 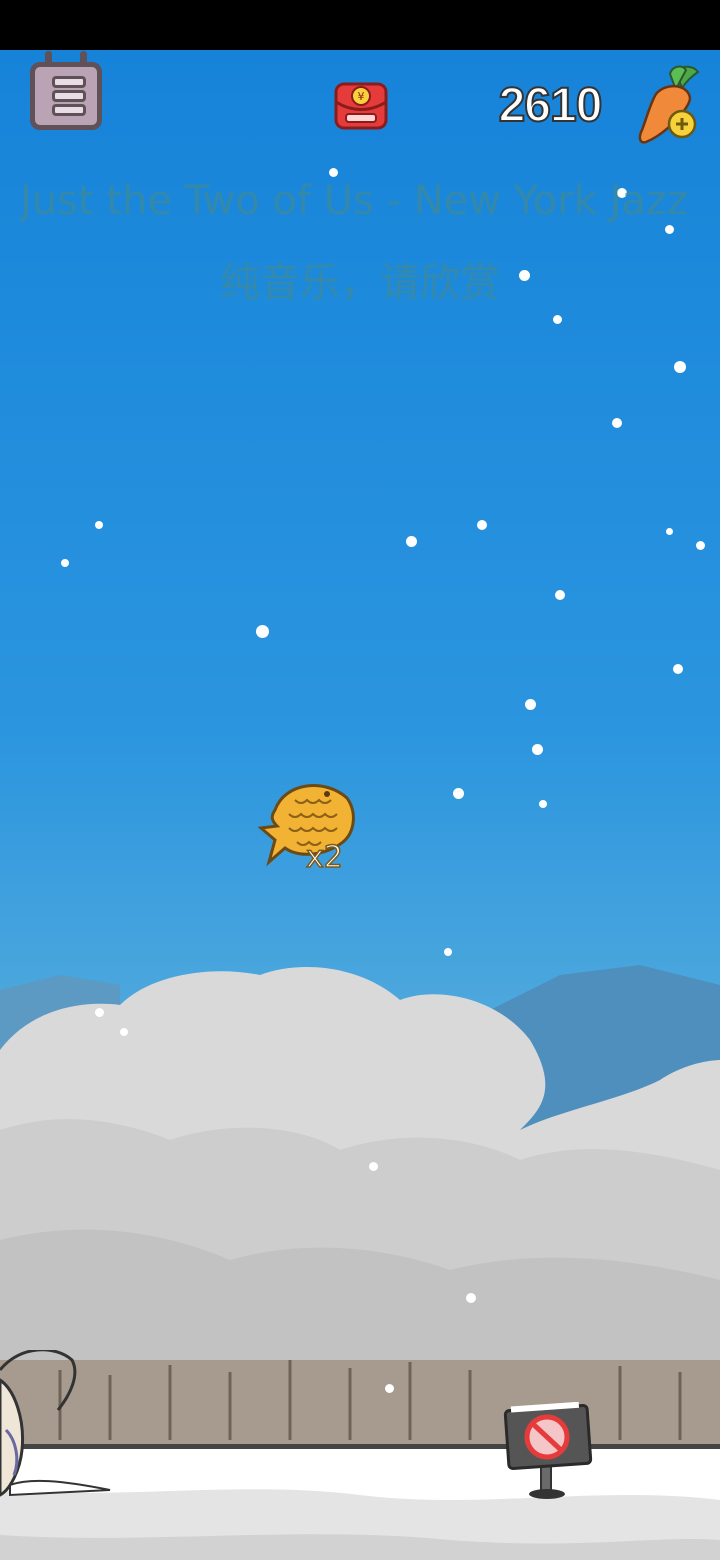 I want to click on red-envelope-icon: ¥, so click(x=361, y=106).